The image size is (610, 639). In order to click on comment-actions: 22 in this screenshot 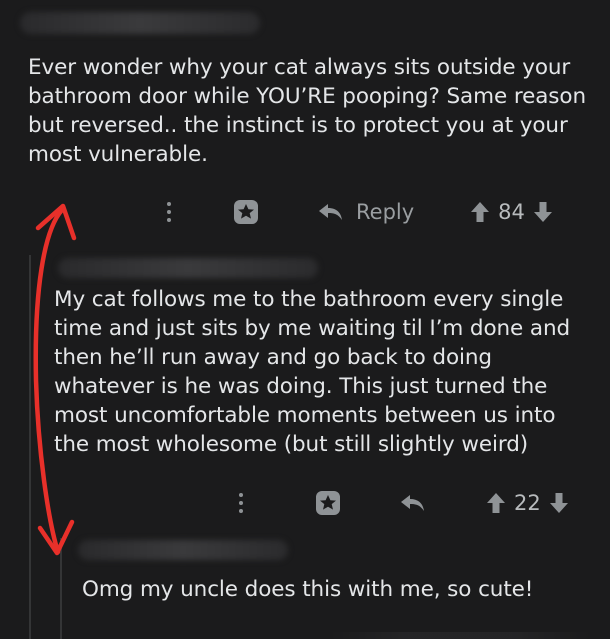, I will do `click(412, 503)`.